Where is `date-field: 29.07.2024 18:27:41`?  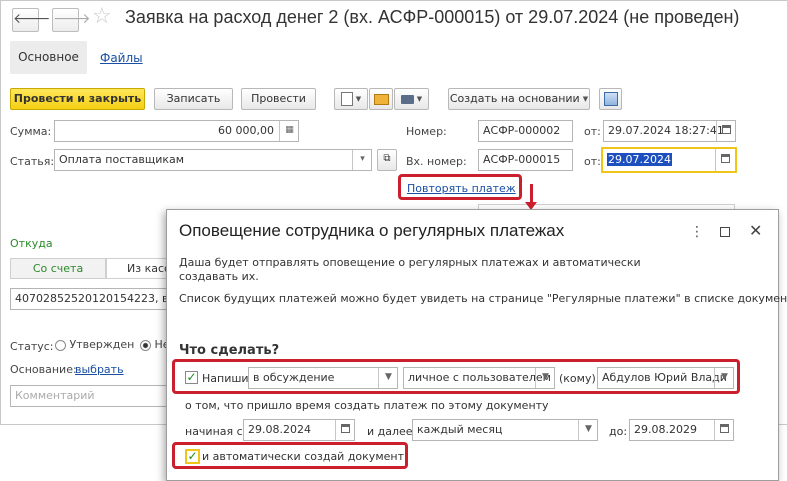 date-field: 29.07.2024 18:27:41 is located at coordinates (669, 131).